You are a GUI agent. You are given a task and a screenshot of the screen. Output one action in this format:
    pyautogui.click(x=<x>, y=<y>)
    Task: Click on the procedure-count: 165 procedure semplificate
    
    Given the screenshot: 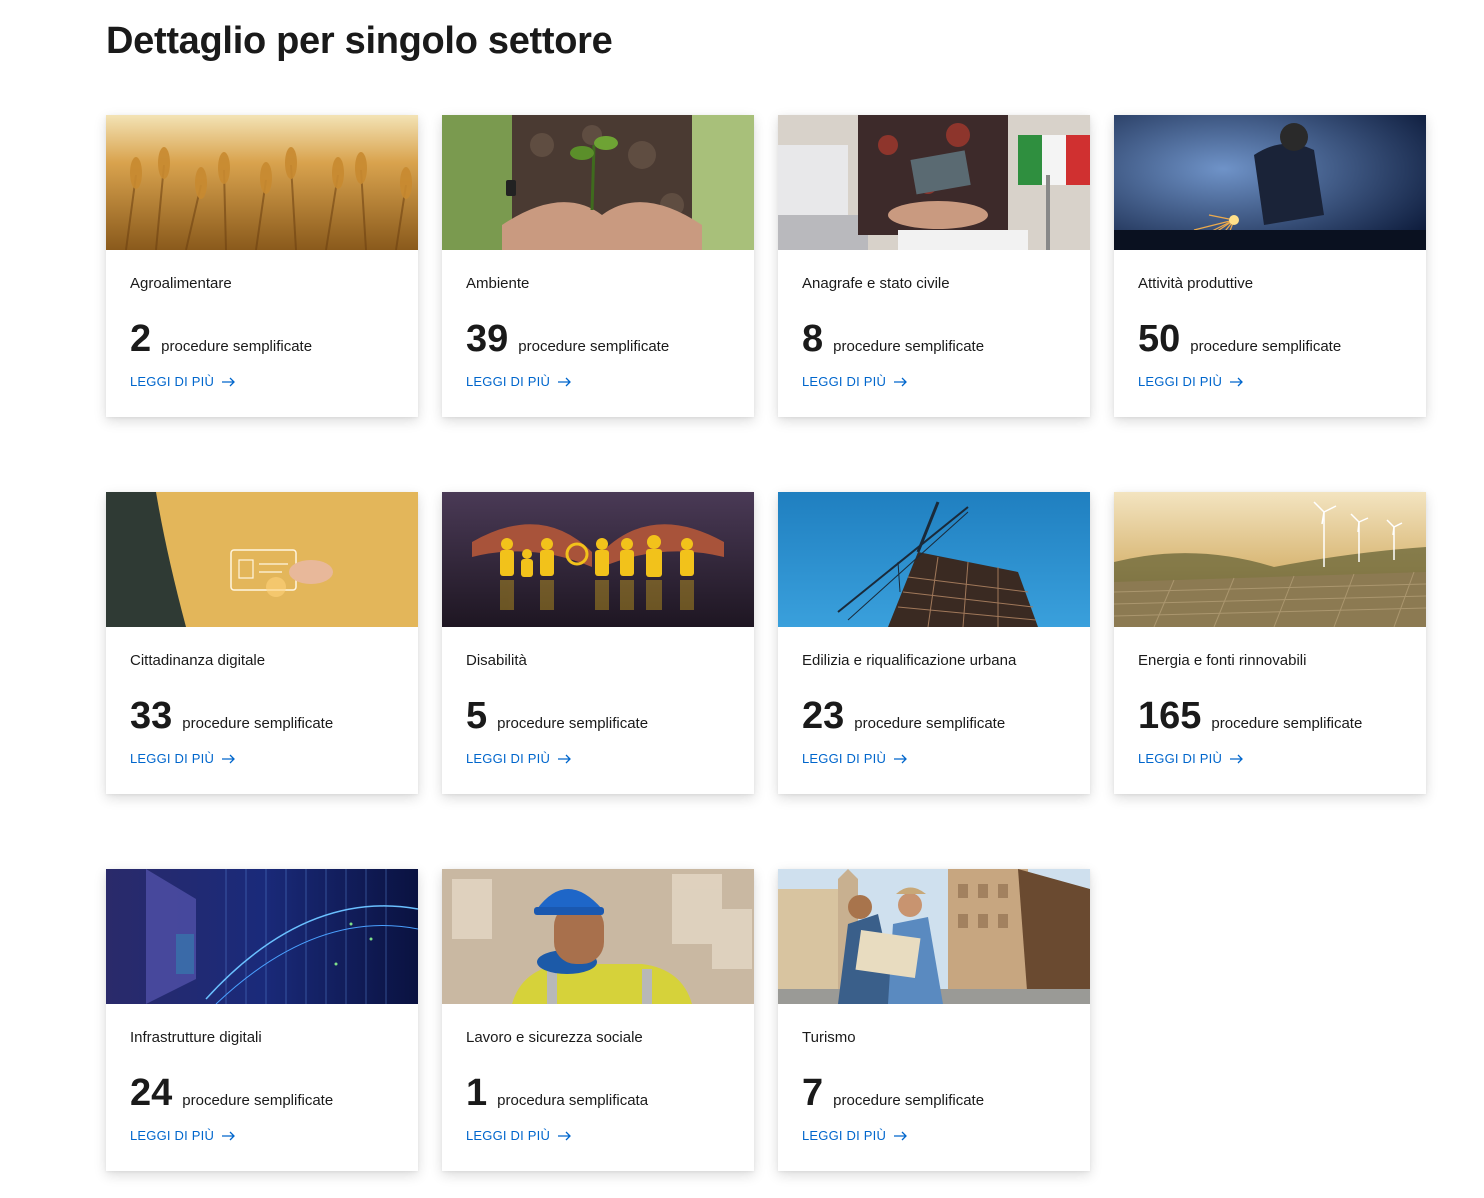 What is the action you would take?
    pyautogui.click(x=1250, y=716)
    